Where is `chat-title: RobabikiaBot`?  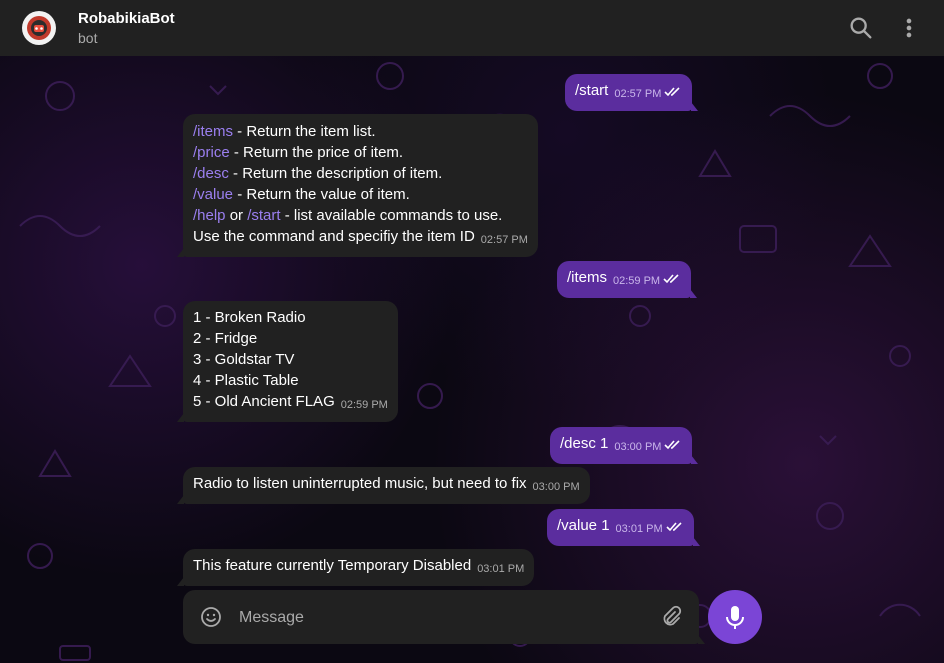
chat-title: RobabikiaBot is located at coordinates (126, 18).